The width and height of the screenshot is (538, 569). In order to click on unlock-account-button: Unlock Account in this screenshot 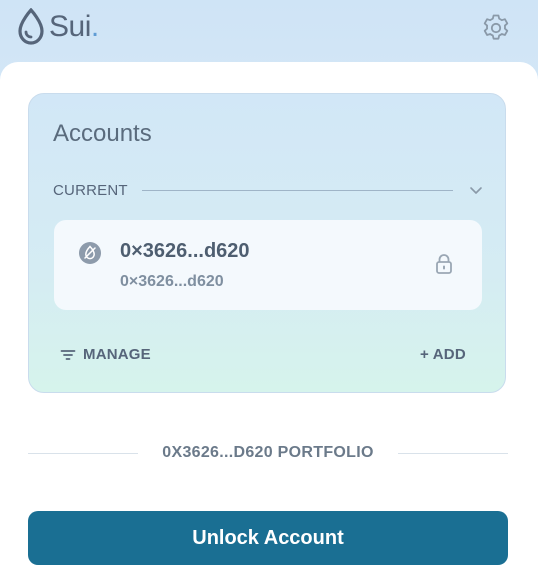, I will do `click(268, 538)`.